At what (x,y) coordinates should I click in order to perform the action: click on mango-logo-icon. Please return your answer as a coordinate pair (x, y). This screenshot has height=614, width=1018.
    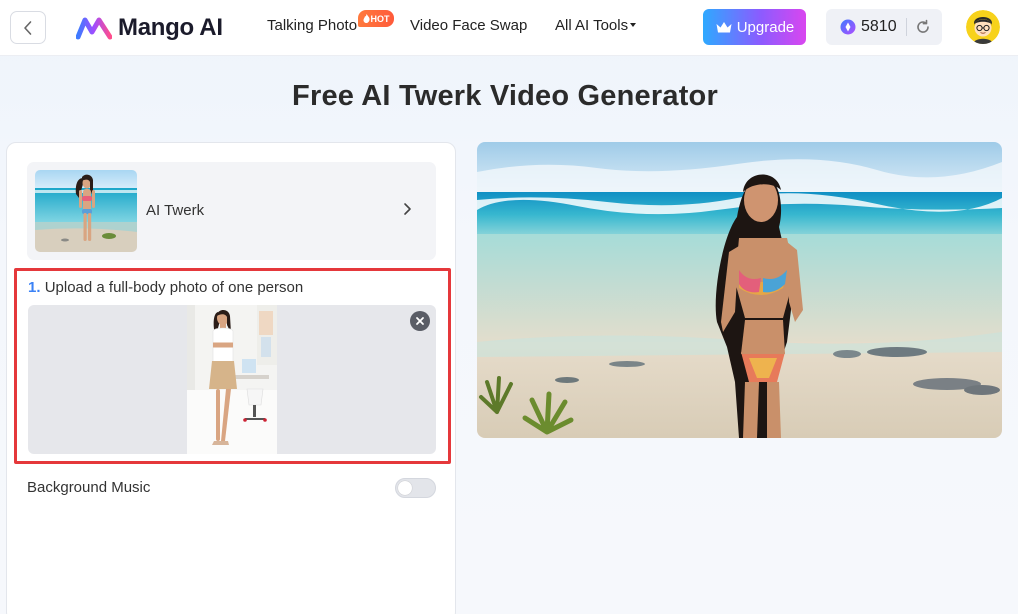
    Looking at the image, I should click on (94, 28).